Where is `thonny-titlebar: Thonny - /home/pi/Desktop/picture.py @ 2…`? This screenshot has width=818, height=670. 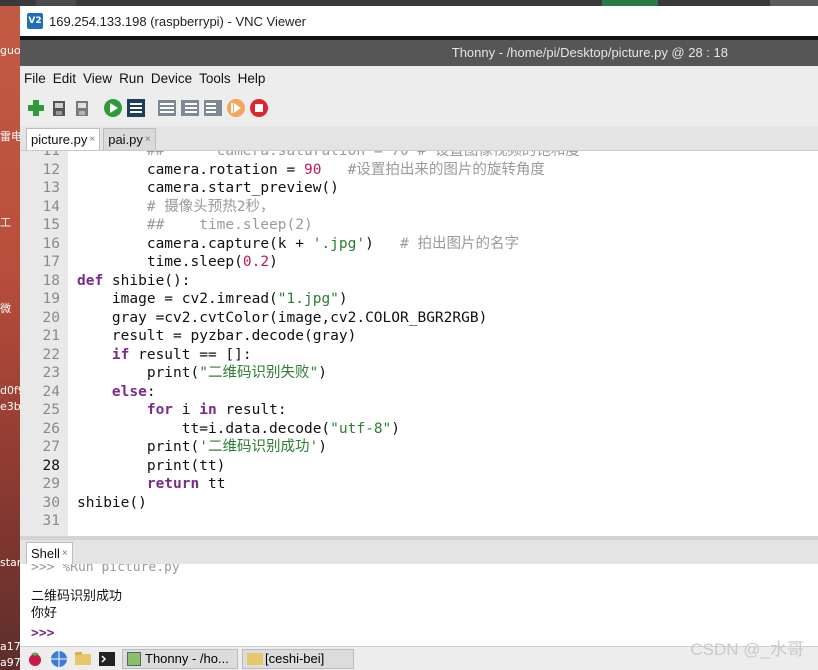
thonny-titlebar: Thonny - /home/pi/Desktop/picture.py @ 2… is located at coordinates (419, 53).